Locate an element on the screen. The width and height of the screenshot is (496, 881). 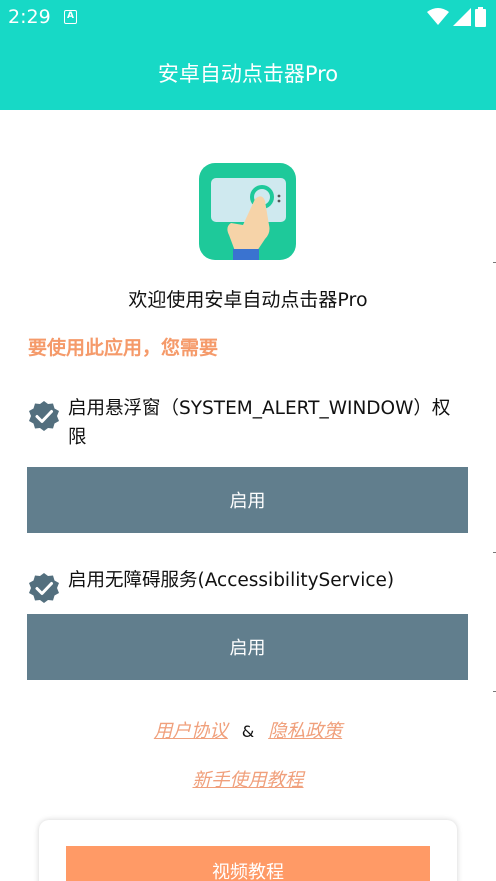
user-agreement-link: 用户协议 is located at coordinates (191, 731).